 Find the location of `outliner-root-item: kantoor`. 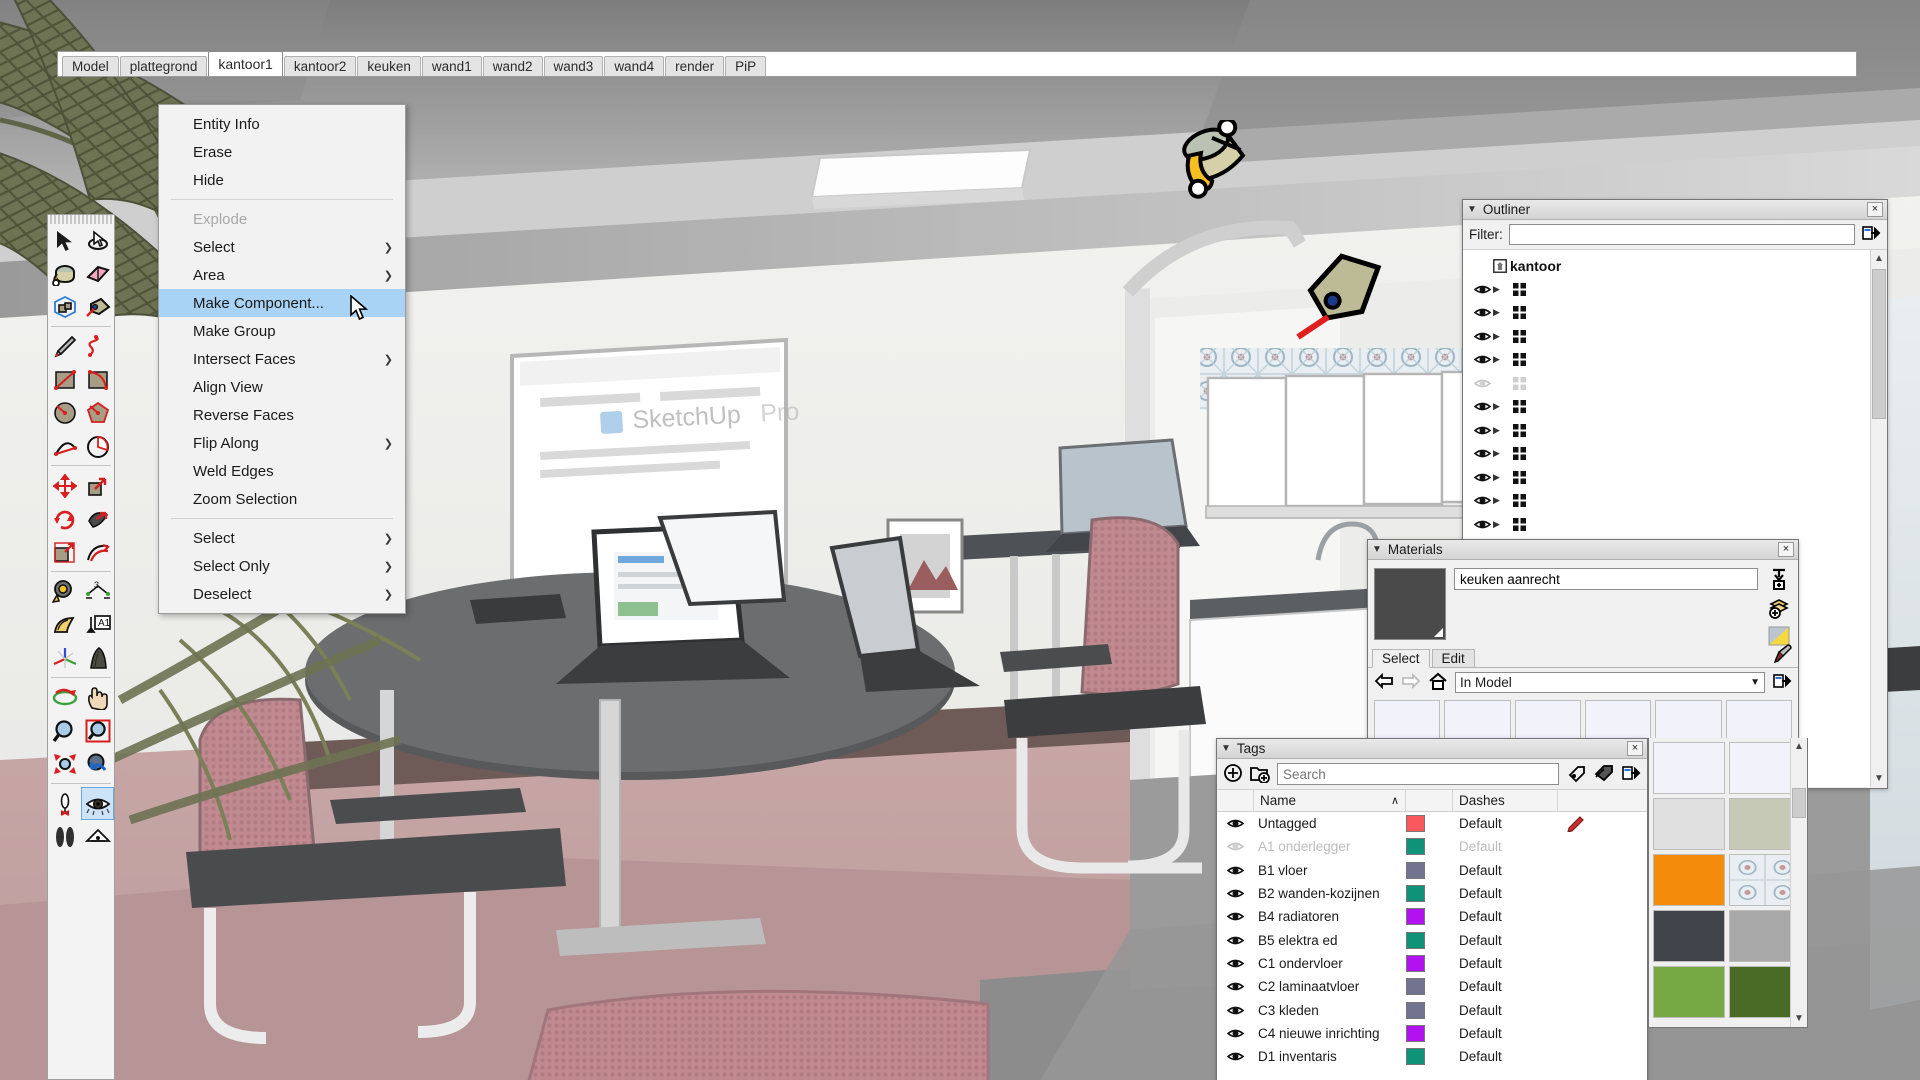

outliner-root-item: kantoor is located at coordinates (1675, 266).